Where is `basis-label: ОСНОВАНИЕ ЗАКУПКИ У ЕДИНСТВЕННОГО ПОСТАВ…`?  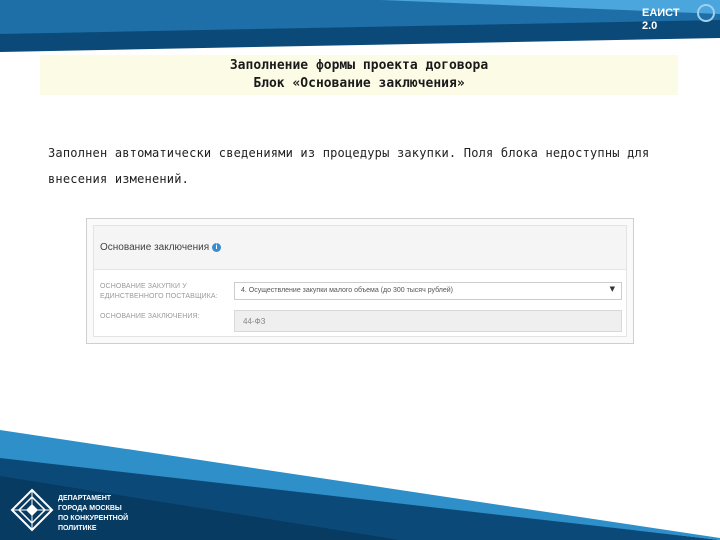
basis-label: ОСНОВАНИЕ ЗАКУПКИ У ЕДИНСТВЕННОГО ПОСТАВ… is located at coordinates (159, 291).